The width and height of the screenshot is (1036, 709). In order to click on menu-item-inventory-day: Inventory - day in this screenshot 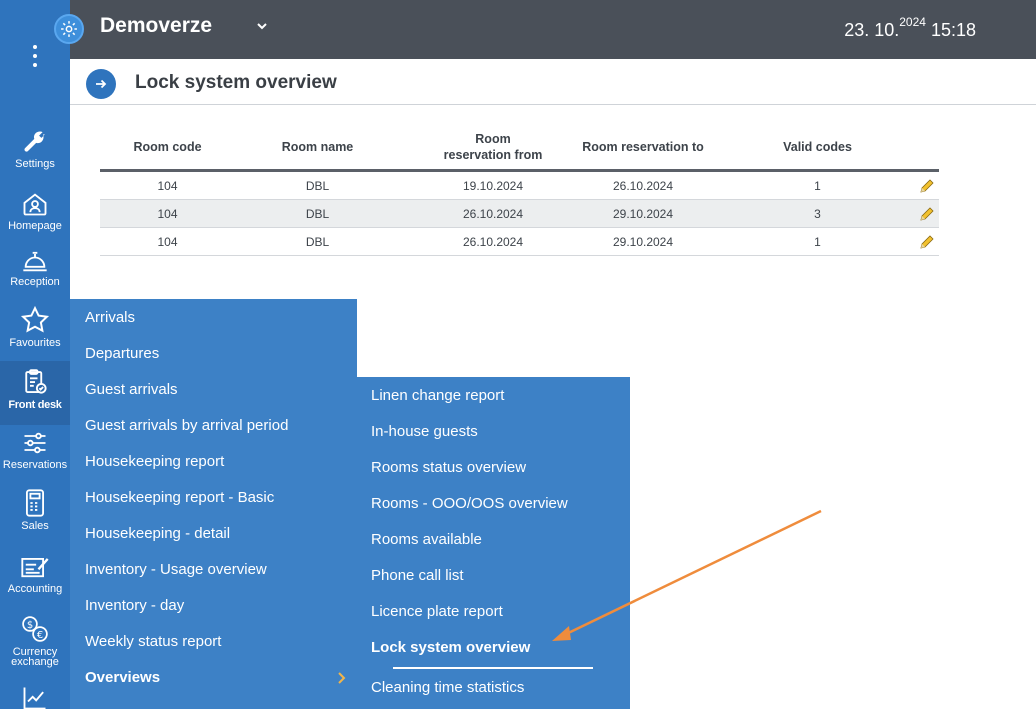, I will do `click(134, 605)`.